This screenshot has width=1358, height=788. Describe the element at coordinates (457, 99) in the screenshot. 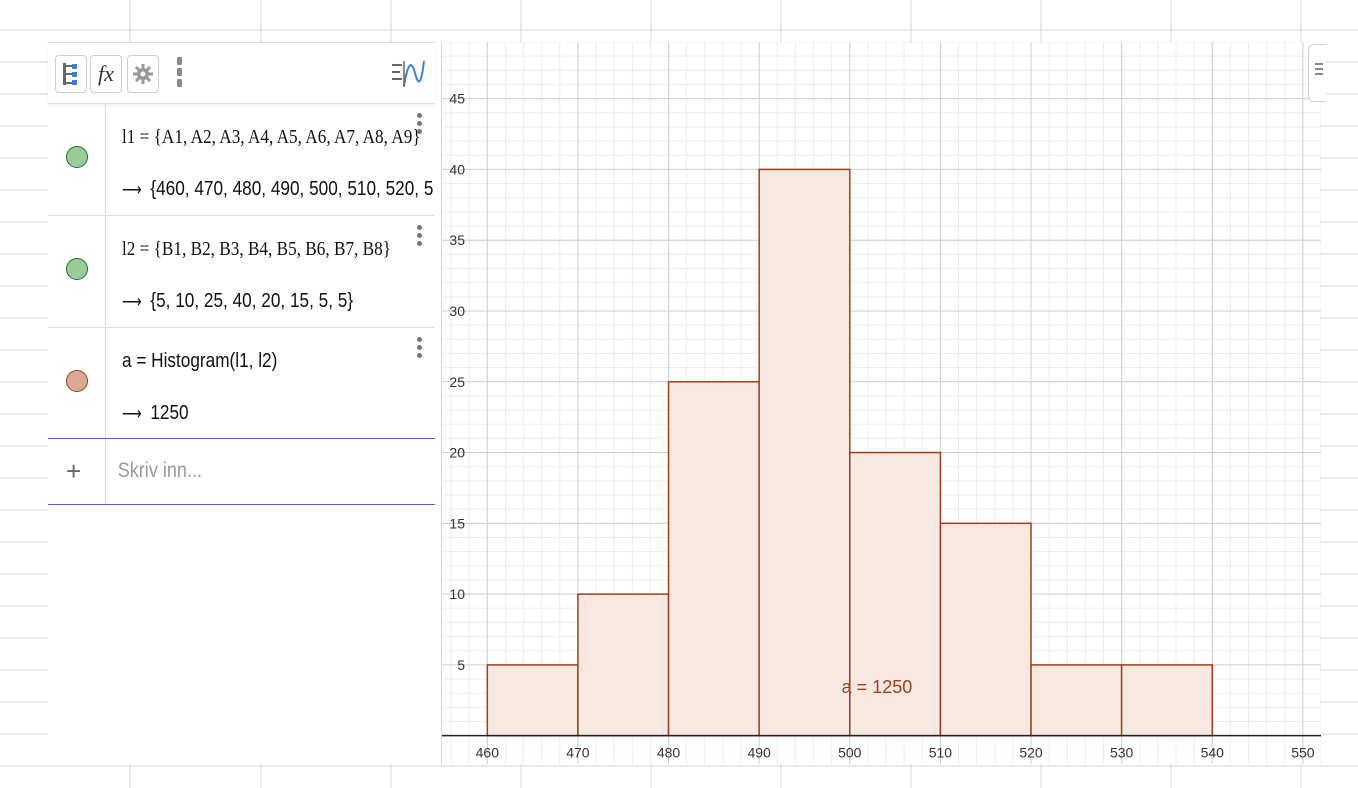

I see `y-tick-label: 45` at that location.